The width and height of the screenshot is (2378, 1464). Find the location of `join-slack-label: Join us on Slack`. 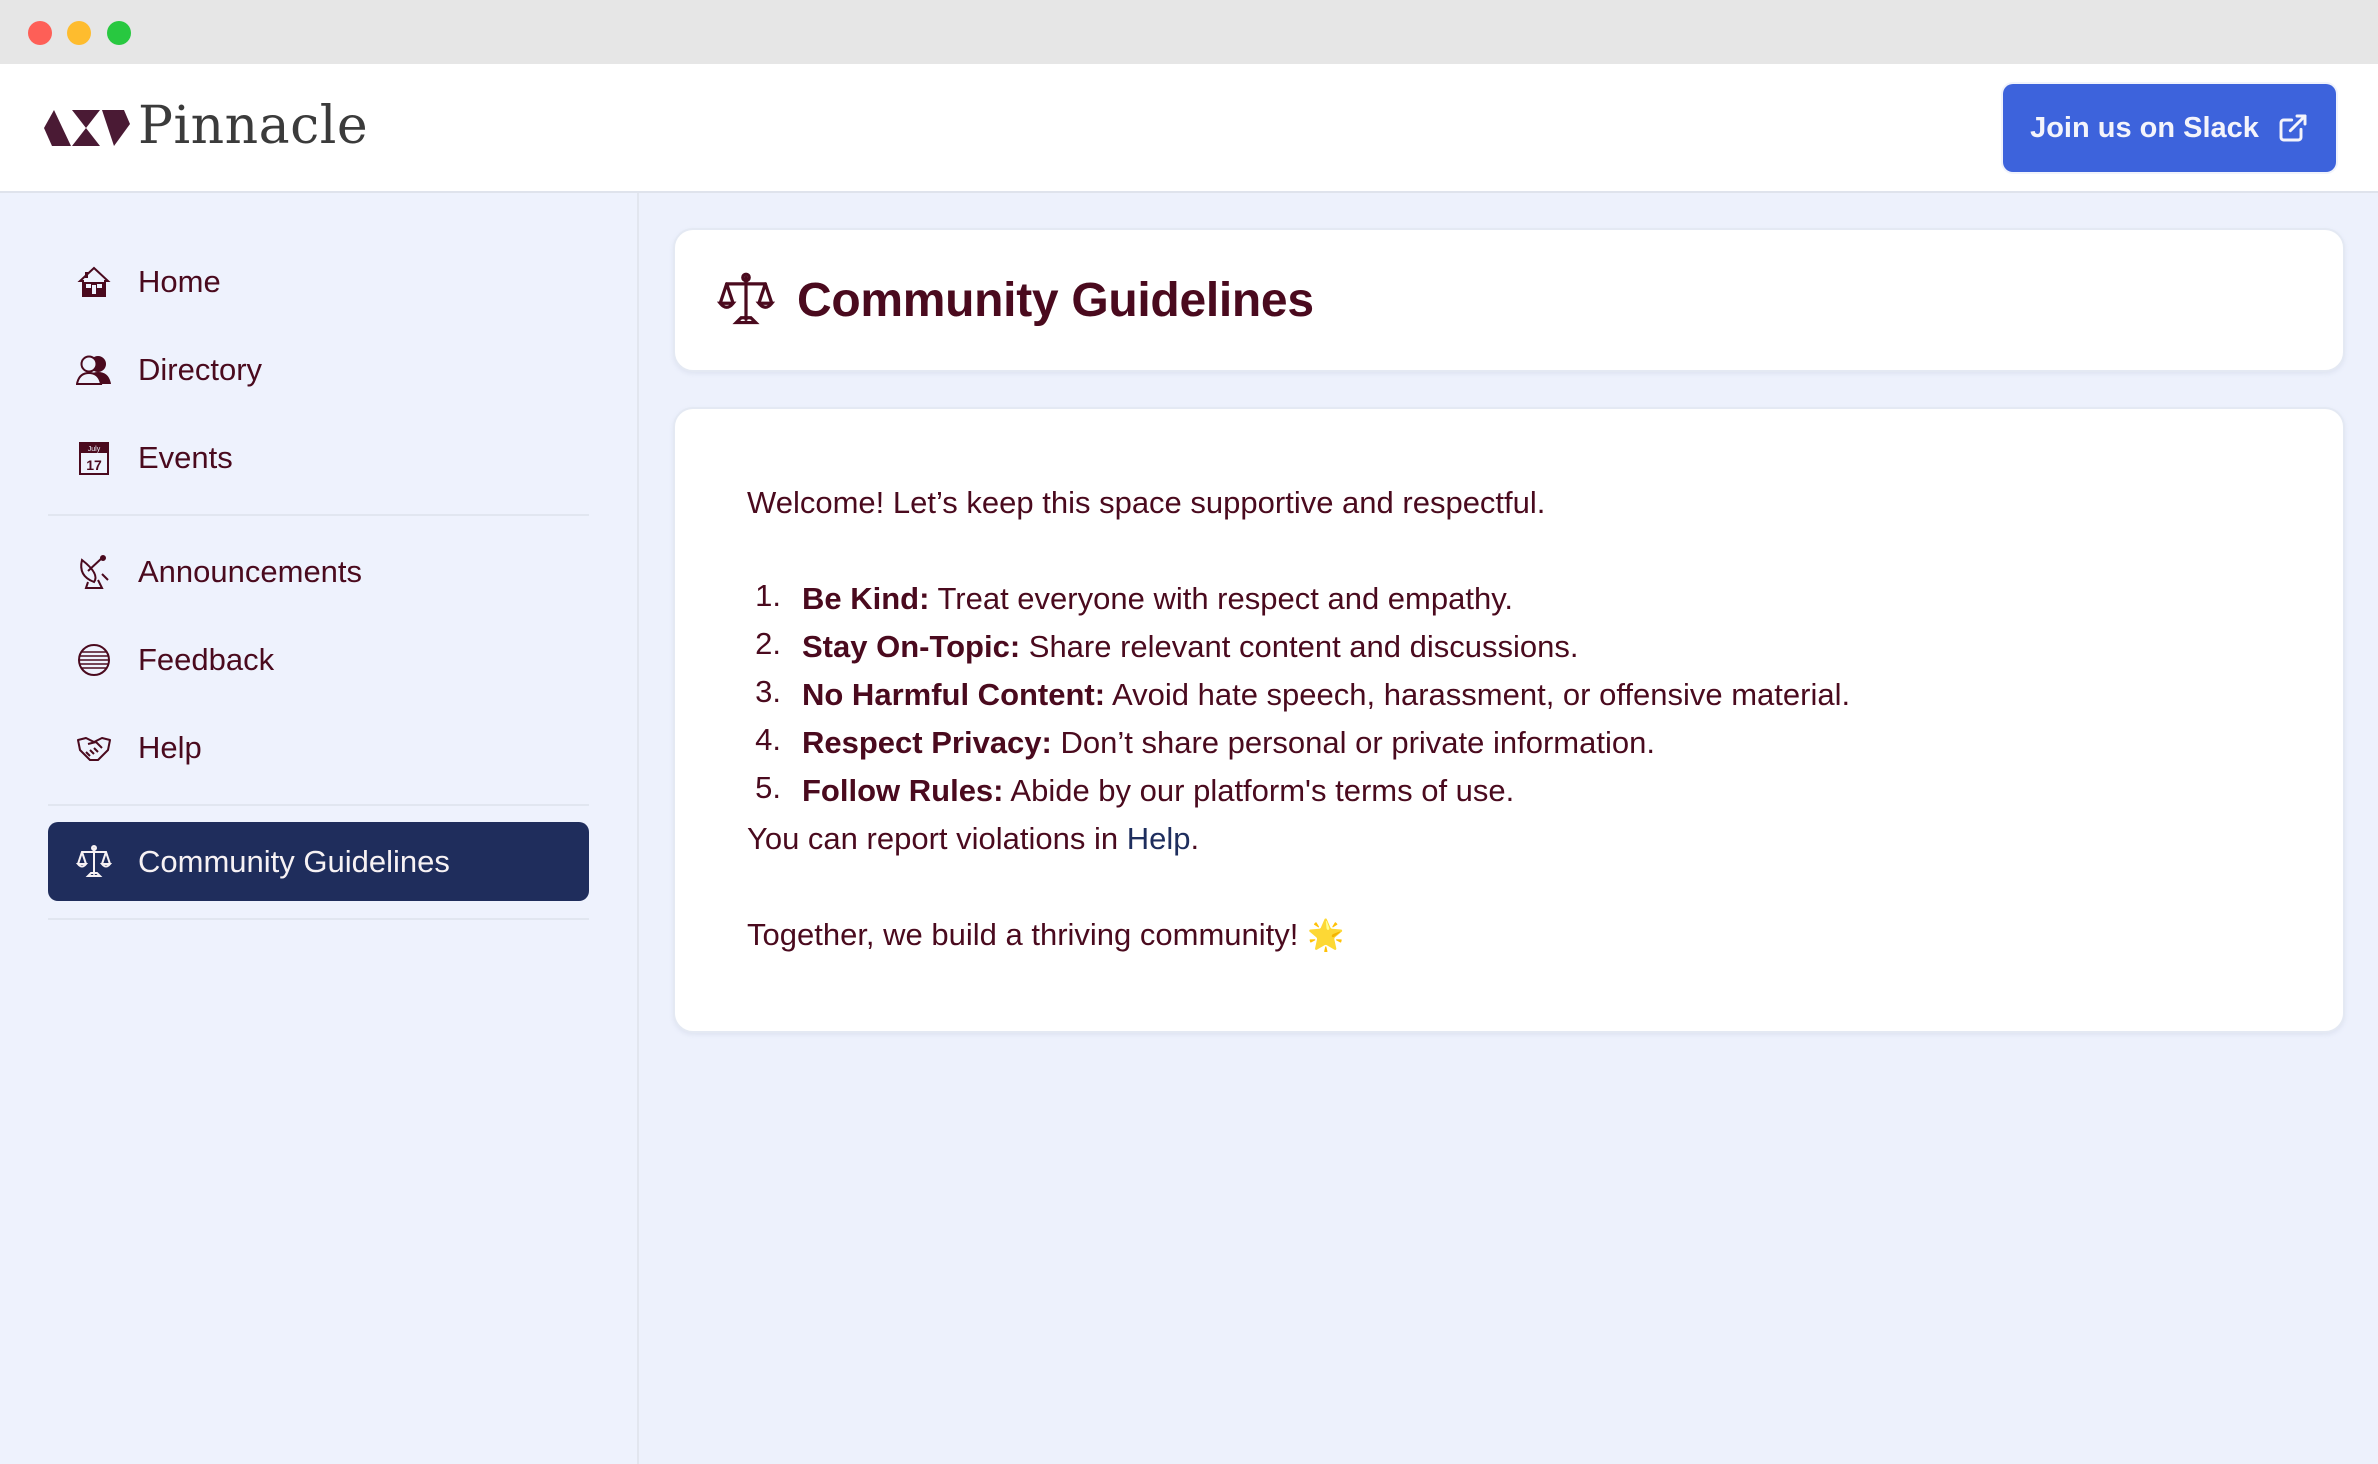

join-slack-label: Join us on Slack is located at coordinates (2144, 127).